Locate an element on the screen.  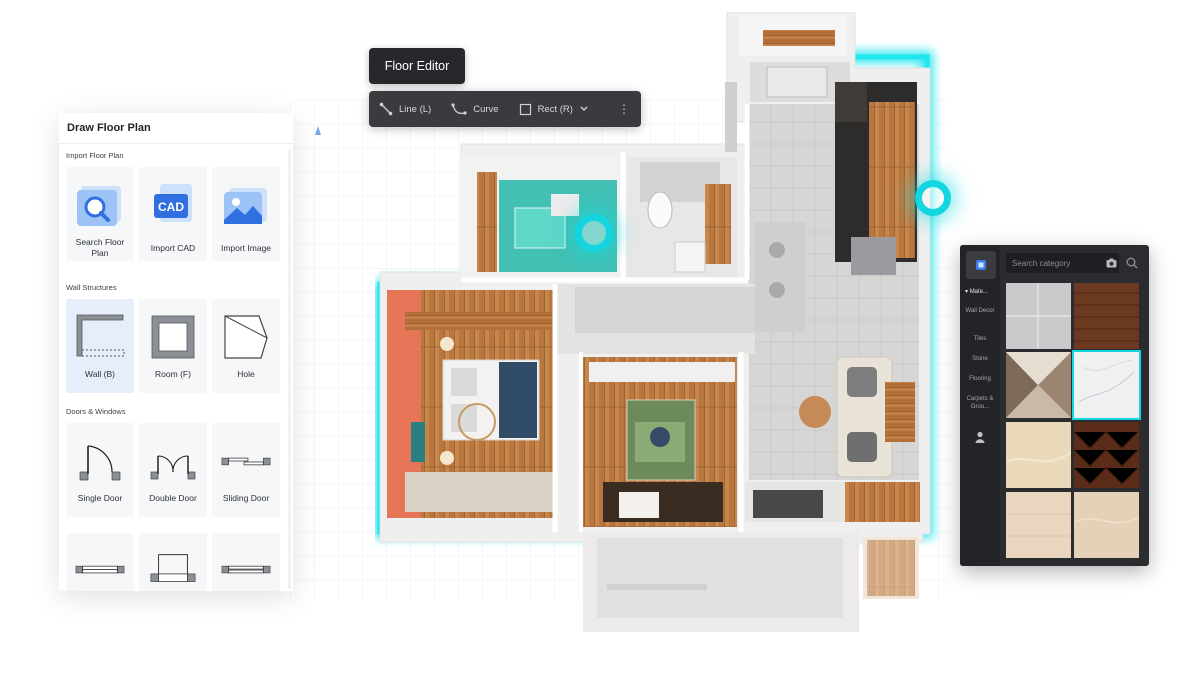
tool-curve-button: Curve is located at coordinates (474, 109).